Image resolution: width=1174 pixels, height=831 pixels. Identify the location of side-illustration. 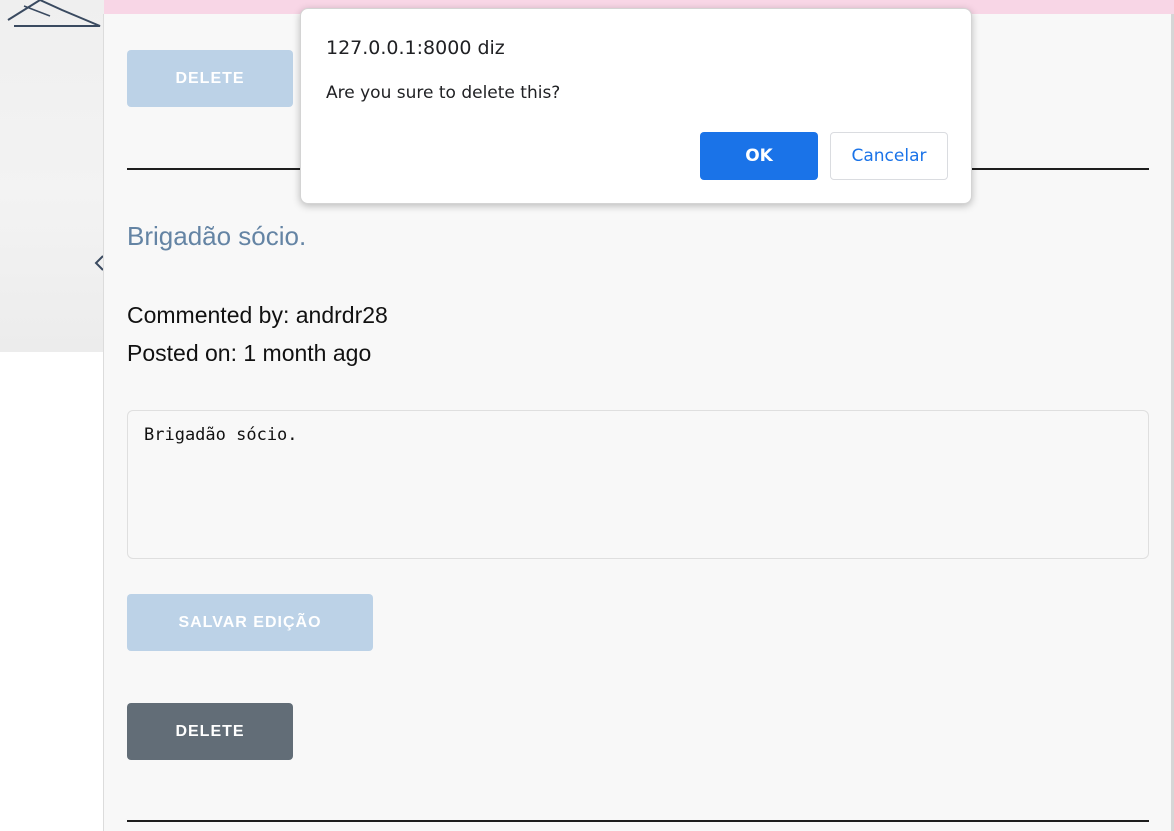
(52, 176).